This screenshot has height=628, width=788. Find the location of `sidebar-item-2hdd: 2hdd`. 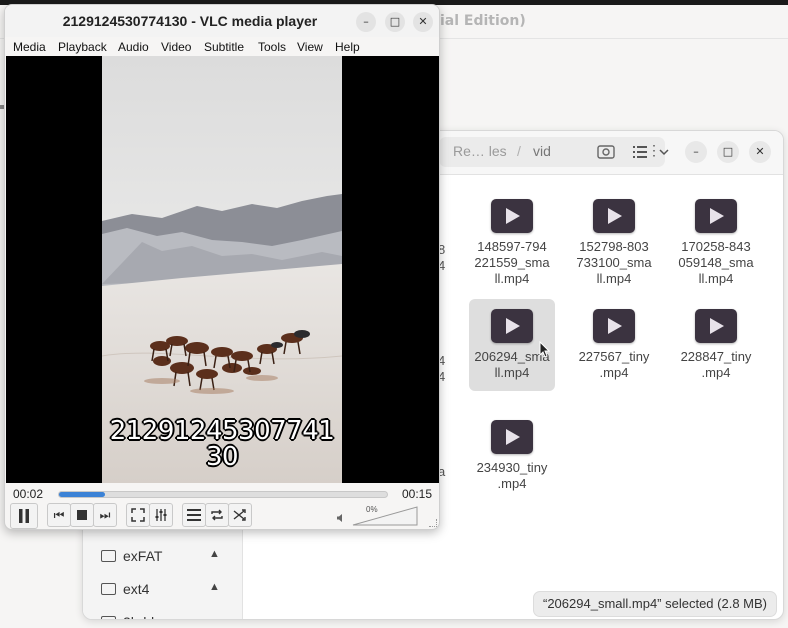

sidebar-item-2hdd: 2hdd is located at coordinates (166, 615).